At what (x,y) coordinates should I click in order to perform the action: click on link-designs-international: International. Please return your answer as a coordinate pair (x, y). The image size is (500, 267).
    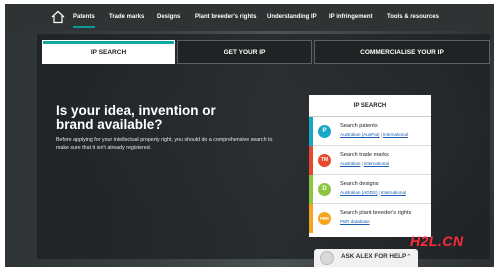
    Looking at the image, I should click on (393, 192).